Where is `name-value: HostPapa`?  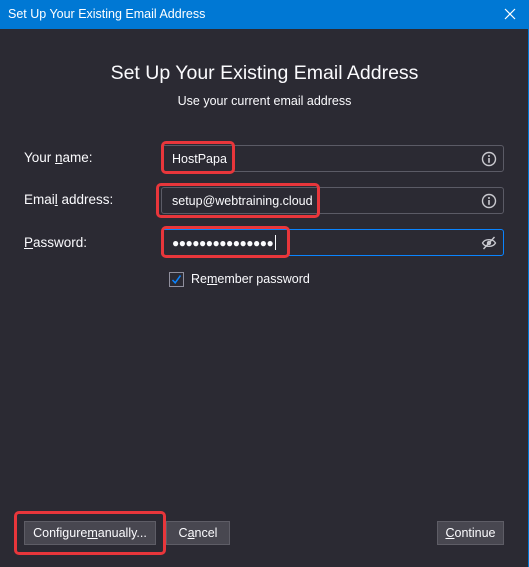
name-value: HostPapa is located at coordinates (199, 159).